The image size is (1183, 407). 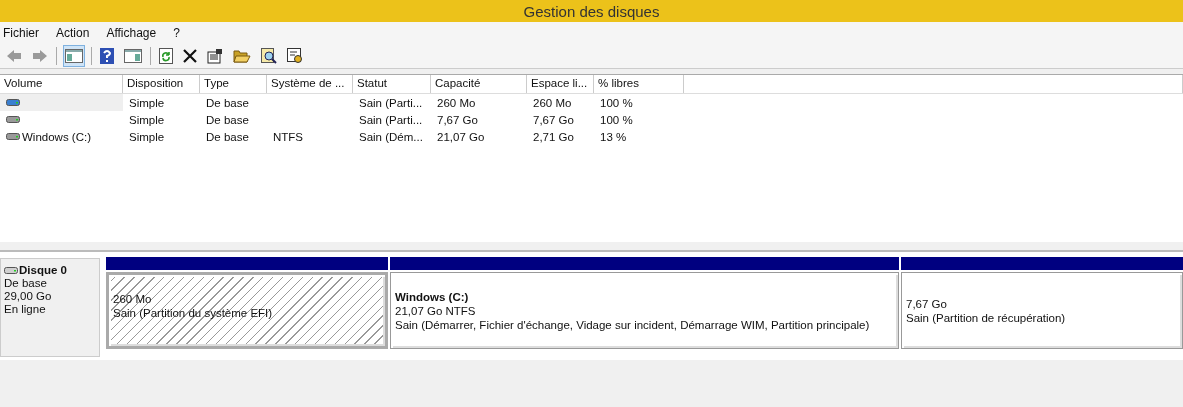 I want to click on partition-block: Windows (C:) 21,07 Go NTFS Sain (Démarrer, Fichier d'échange, Vidage sur incident, Démarrage WIM, Partition principale), so click(x=644, y=310).